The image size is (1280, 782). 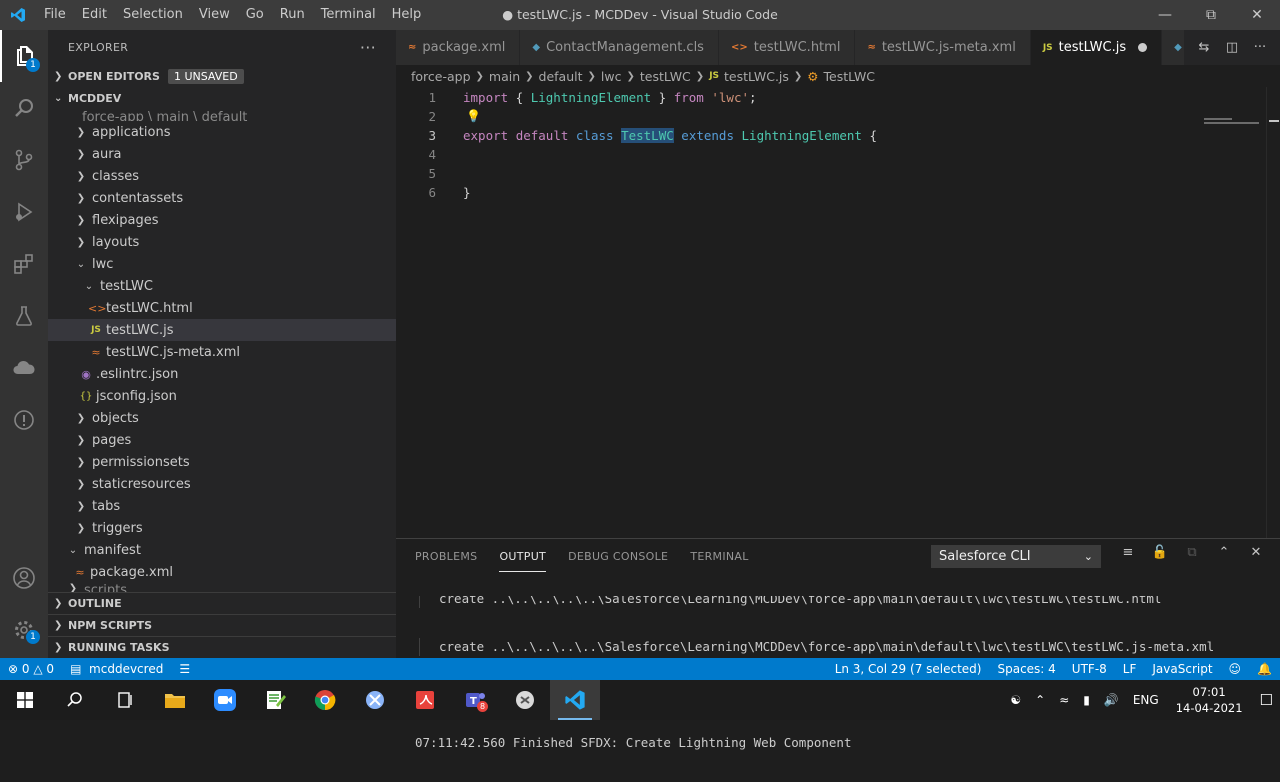 What do you see at coordinates (1165, 15) in the screenshot?
I see `minimize-button: —` at bounding box center [1165, 15].